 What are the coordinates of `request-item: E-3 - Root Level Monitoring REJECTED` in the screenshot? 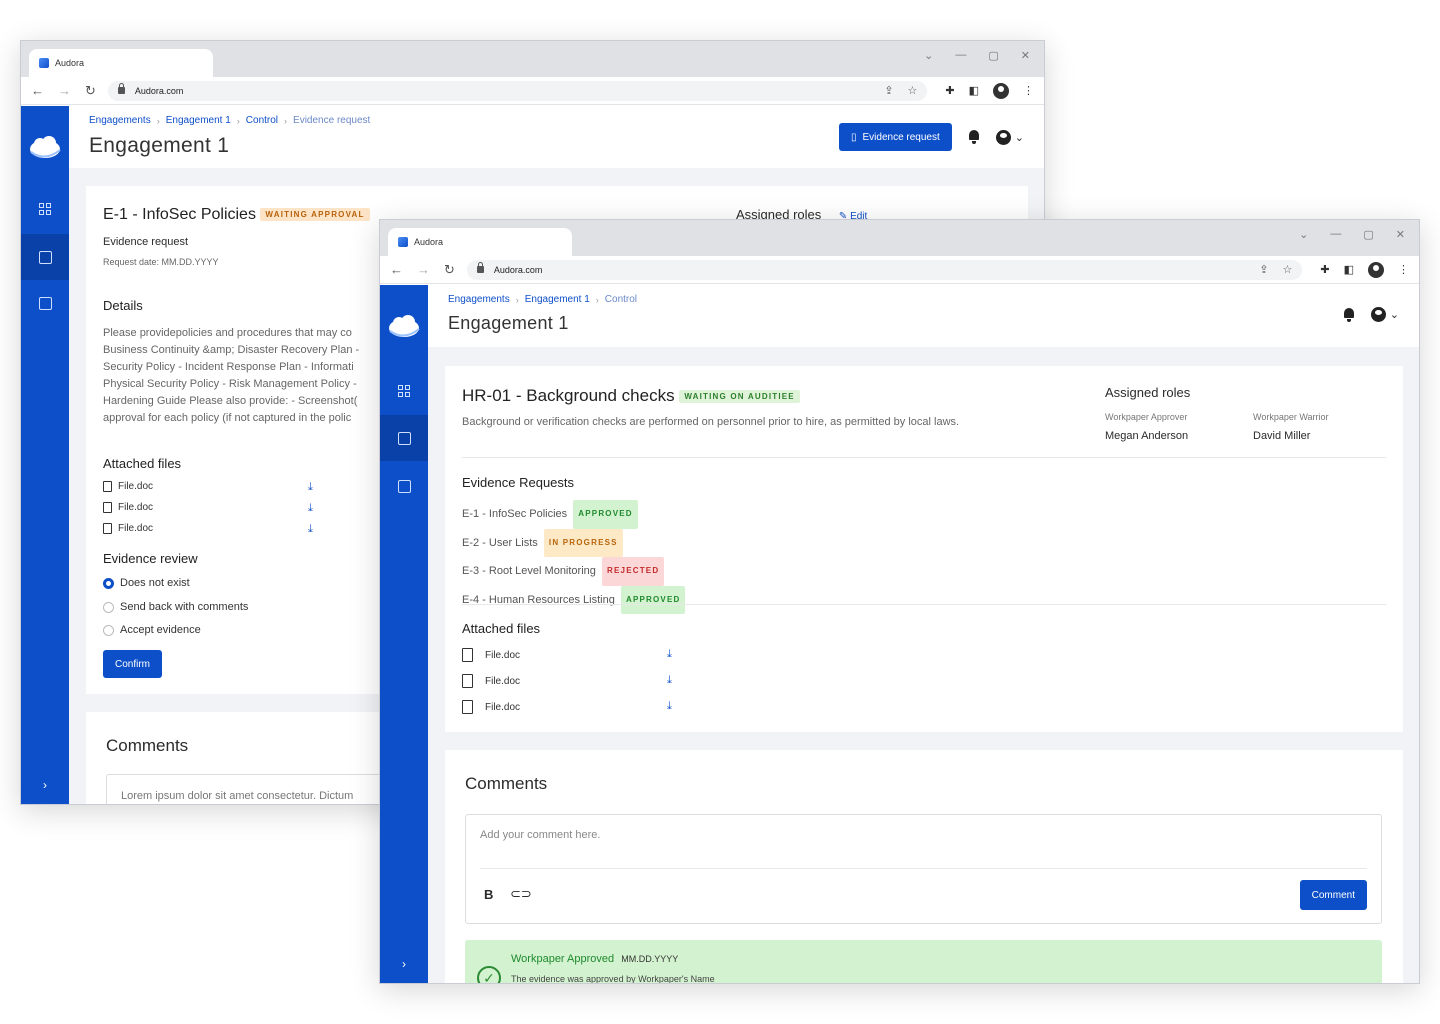 It's located at (573, 571).